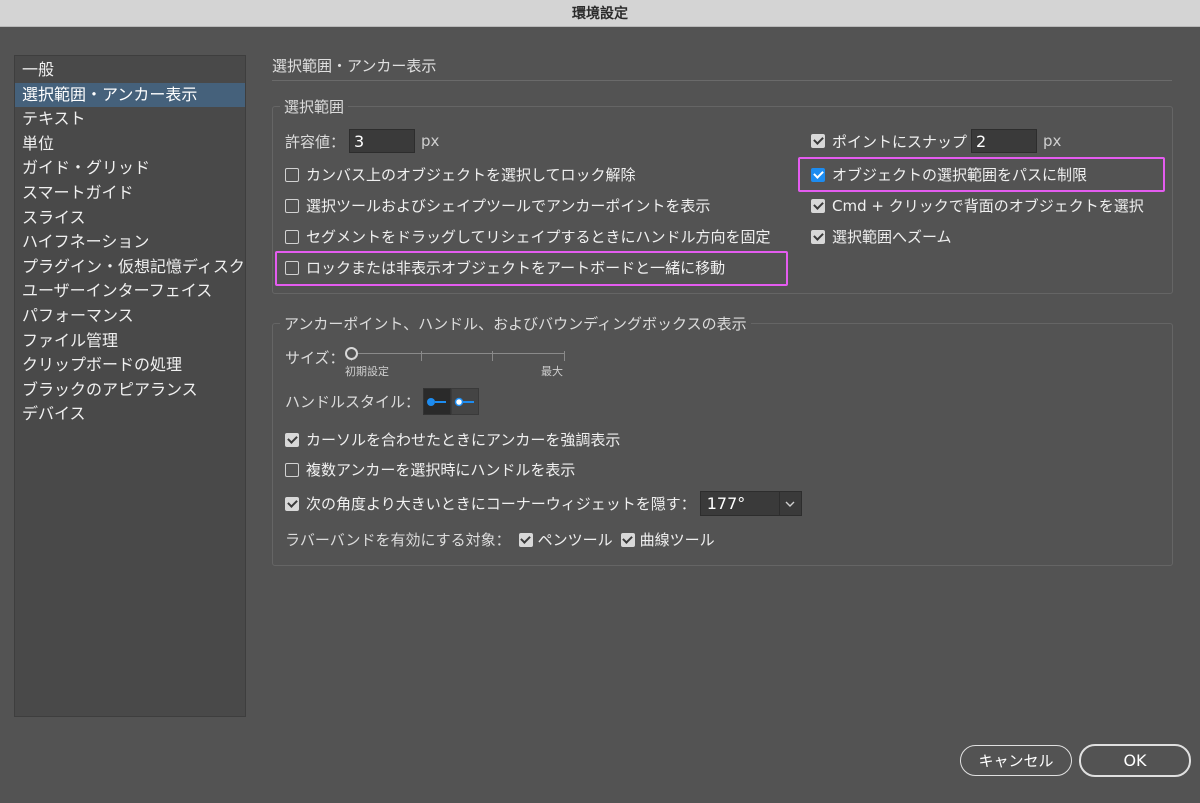 The height and width of the screenshot is (803, 1200). What do you see at coordinates (130, 218) in the screenshot?
I see `sidebar-item-slices: スライス` at bounding box center [130, 218].